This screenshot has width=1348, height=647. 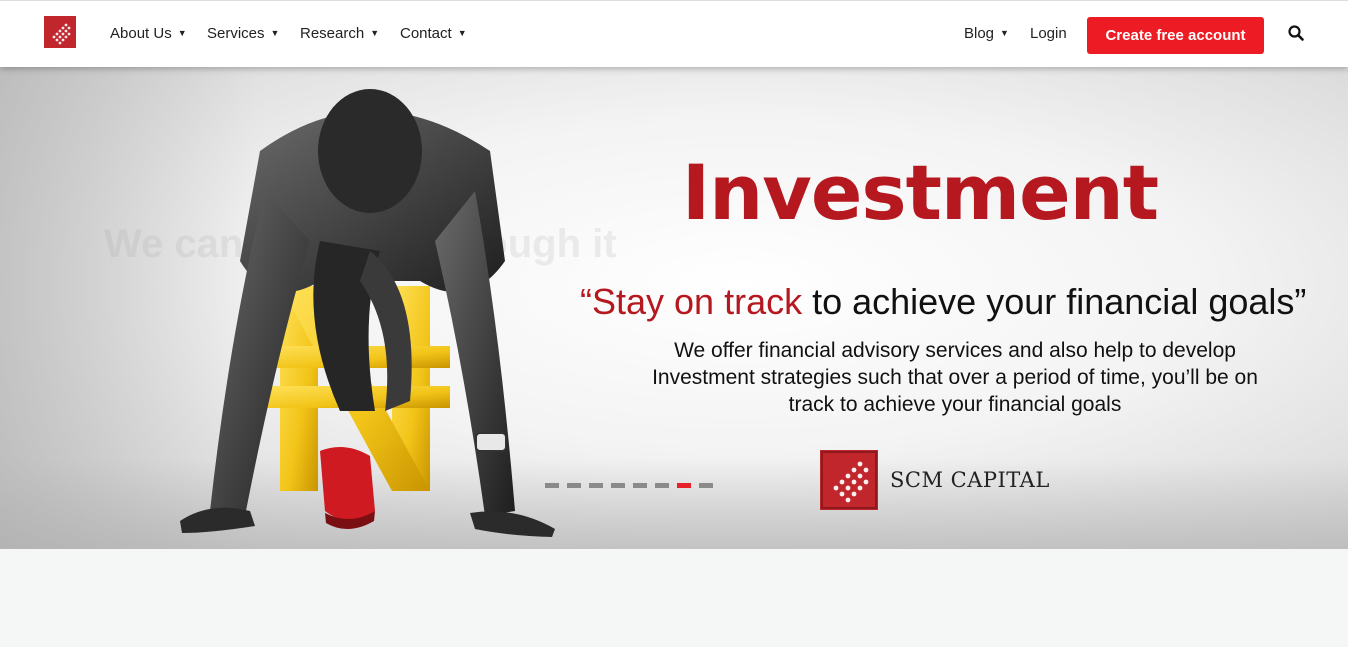 I want to click on nav-services: Services ▼, so click(x=243, y=33).